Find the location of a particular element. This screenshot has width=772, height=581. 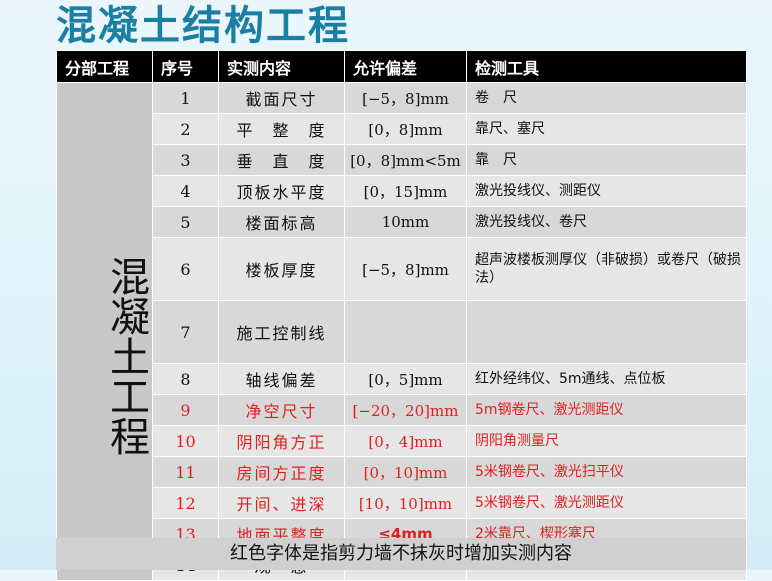

row-tool: 5米钢卷尺、激光扫平仪 is located at coordinates (606, 472).